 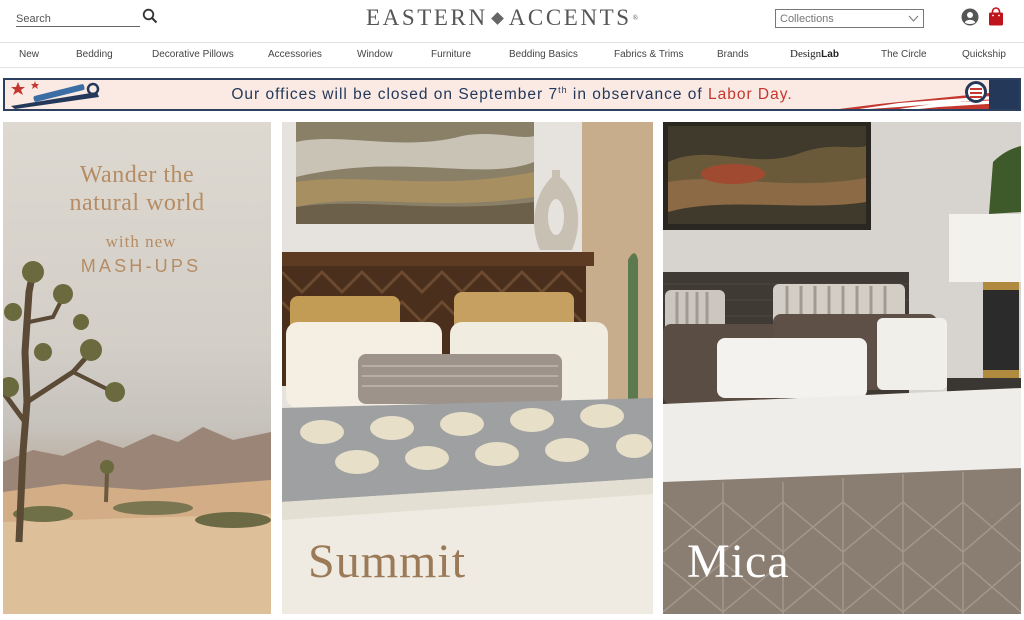 I want to click on banner-text-sup: th, so click(x=563, y=90).